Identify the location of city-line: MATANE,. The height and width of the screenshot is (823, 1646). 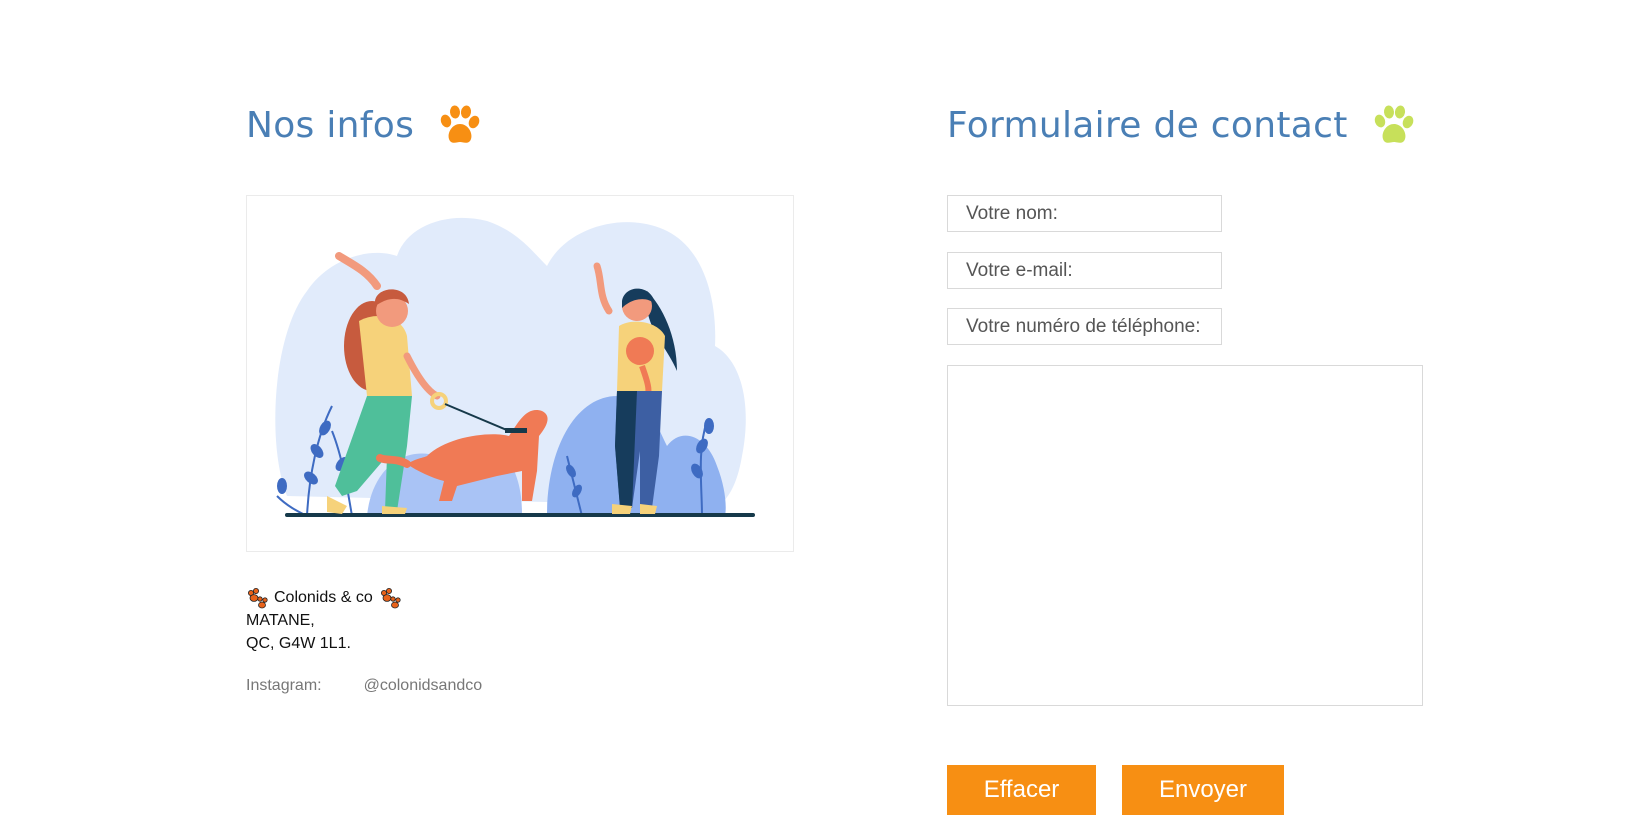
(280, 620).